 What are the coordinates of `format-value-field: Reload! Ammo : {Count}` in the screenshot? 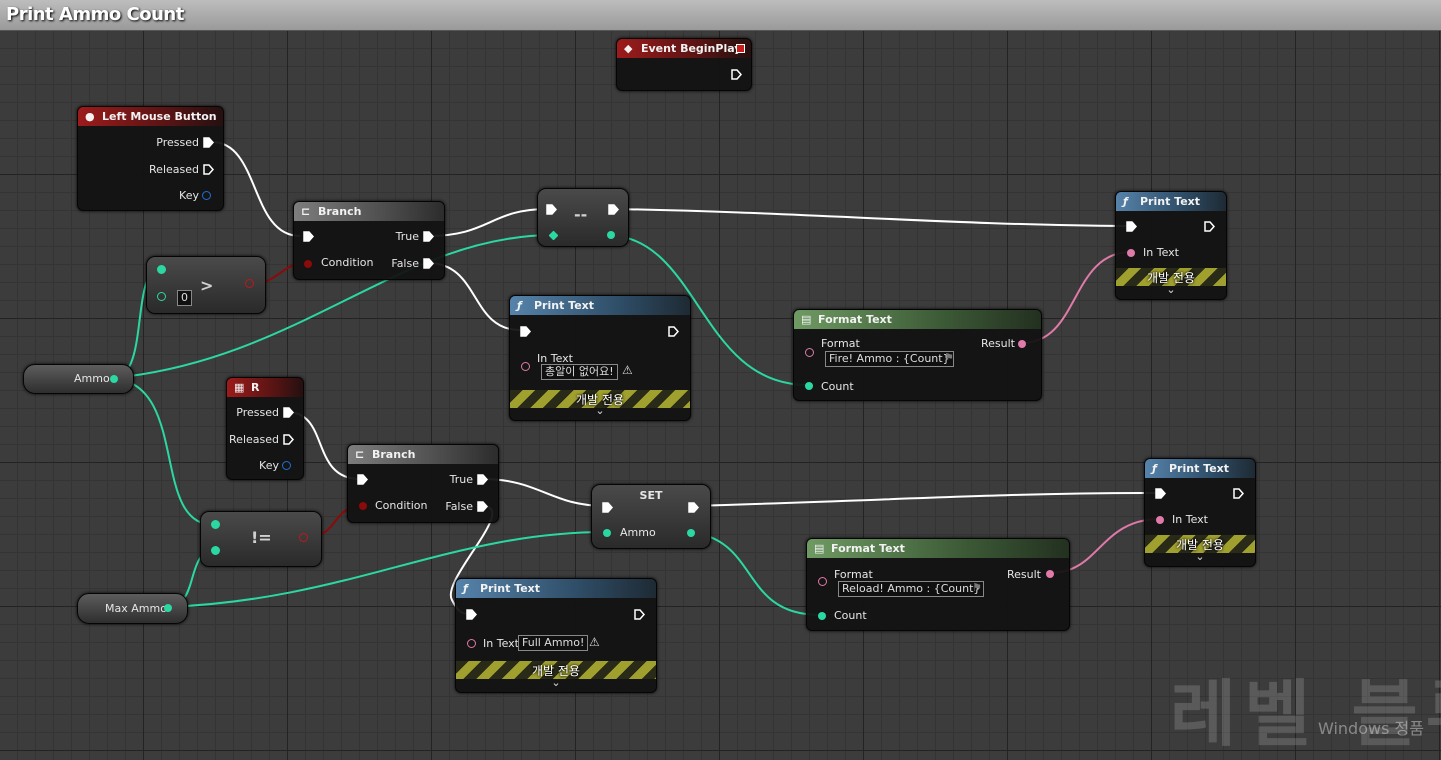 It's located at (911, 589).